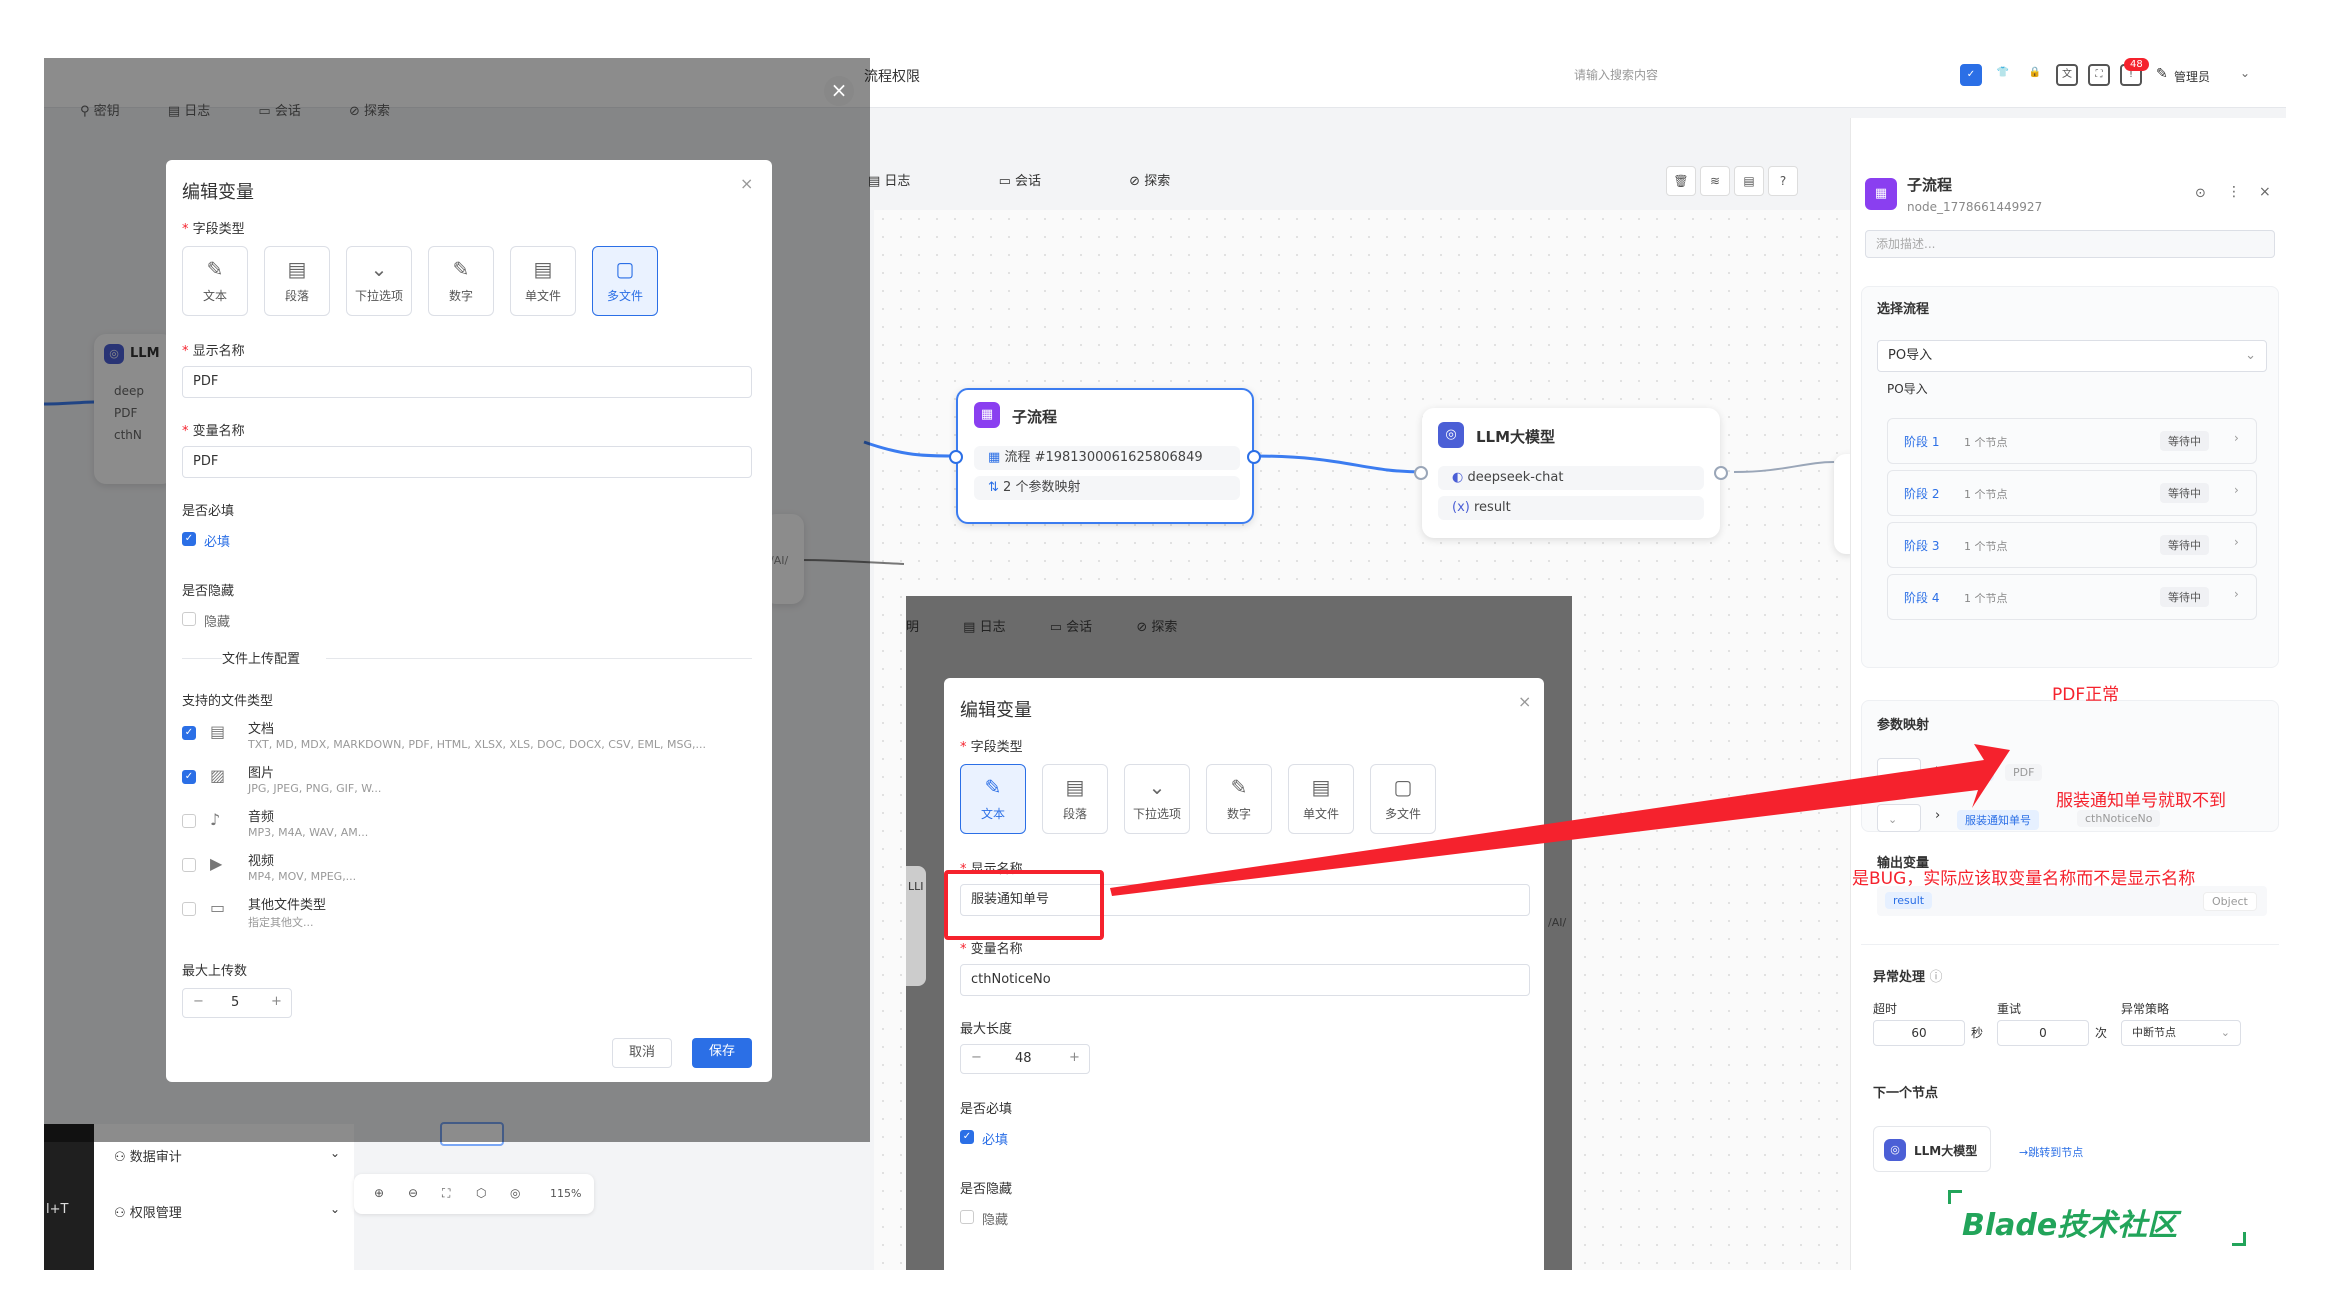 This screenshot has width=2329, height=1312. What do you see at coordinates (2141, 801) in the screenshot?
I see `annotation-not-found: 服装通知单号就取不到` at bounding box center [2141, 801].